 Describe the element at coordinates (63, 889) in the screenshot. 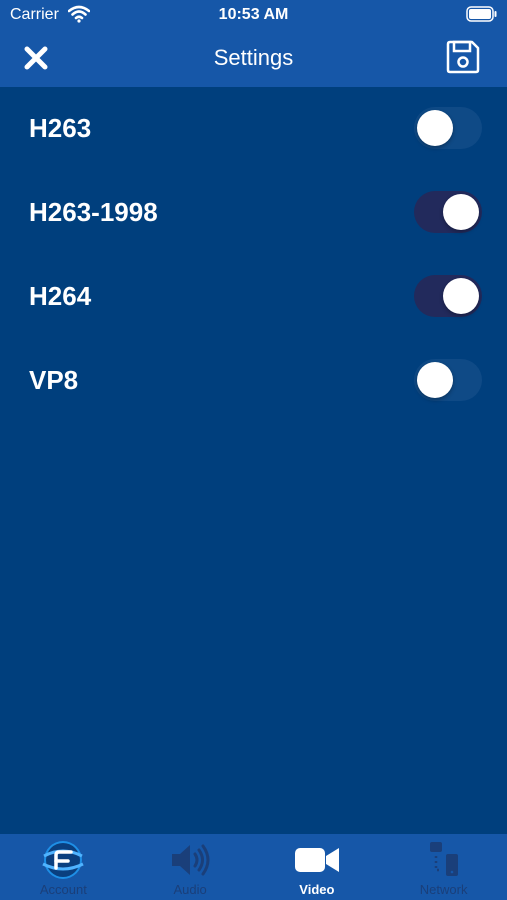

I see `tab-label: Account` at that location.